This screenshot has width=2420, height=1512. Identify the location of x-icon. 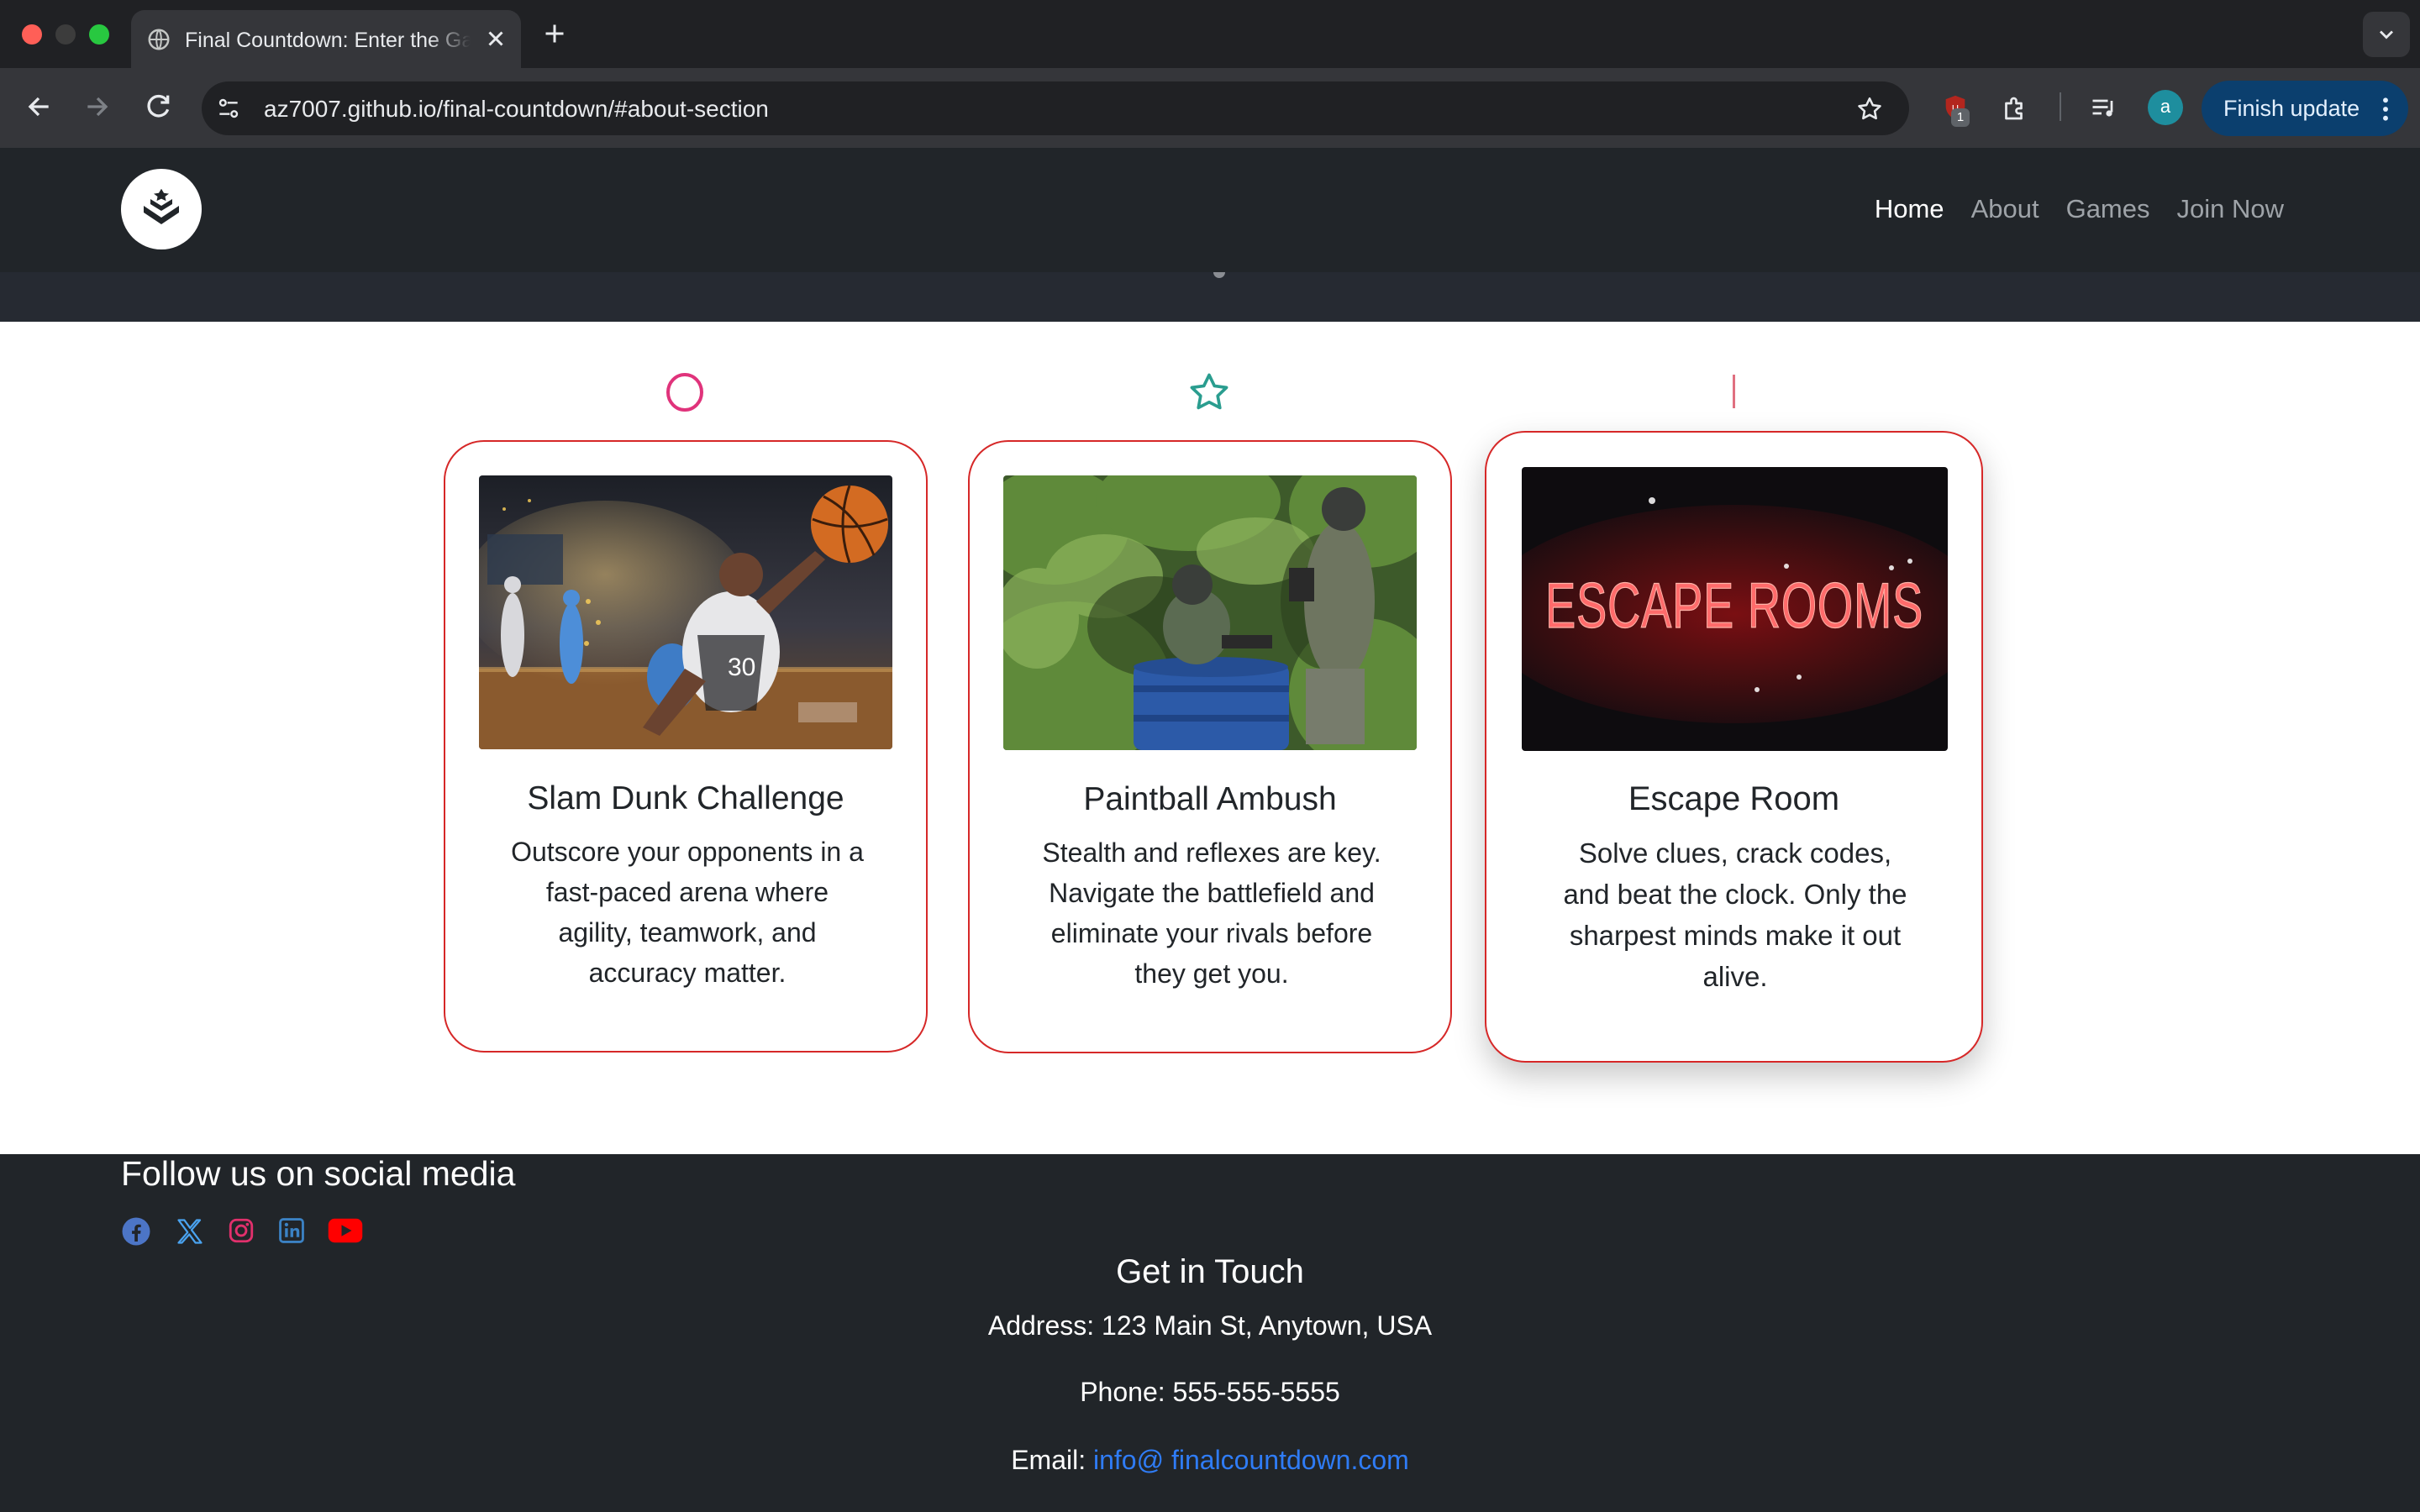
(190, 1233).